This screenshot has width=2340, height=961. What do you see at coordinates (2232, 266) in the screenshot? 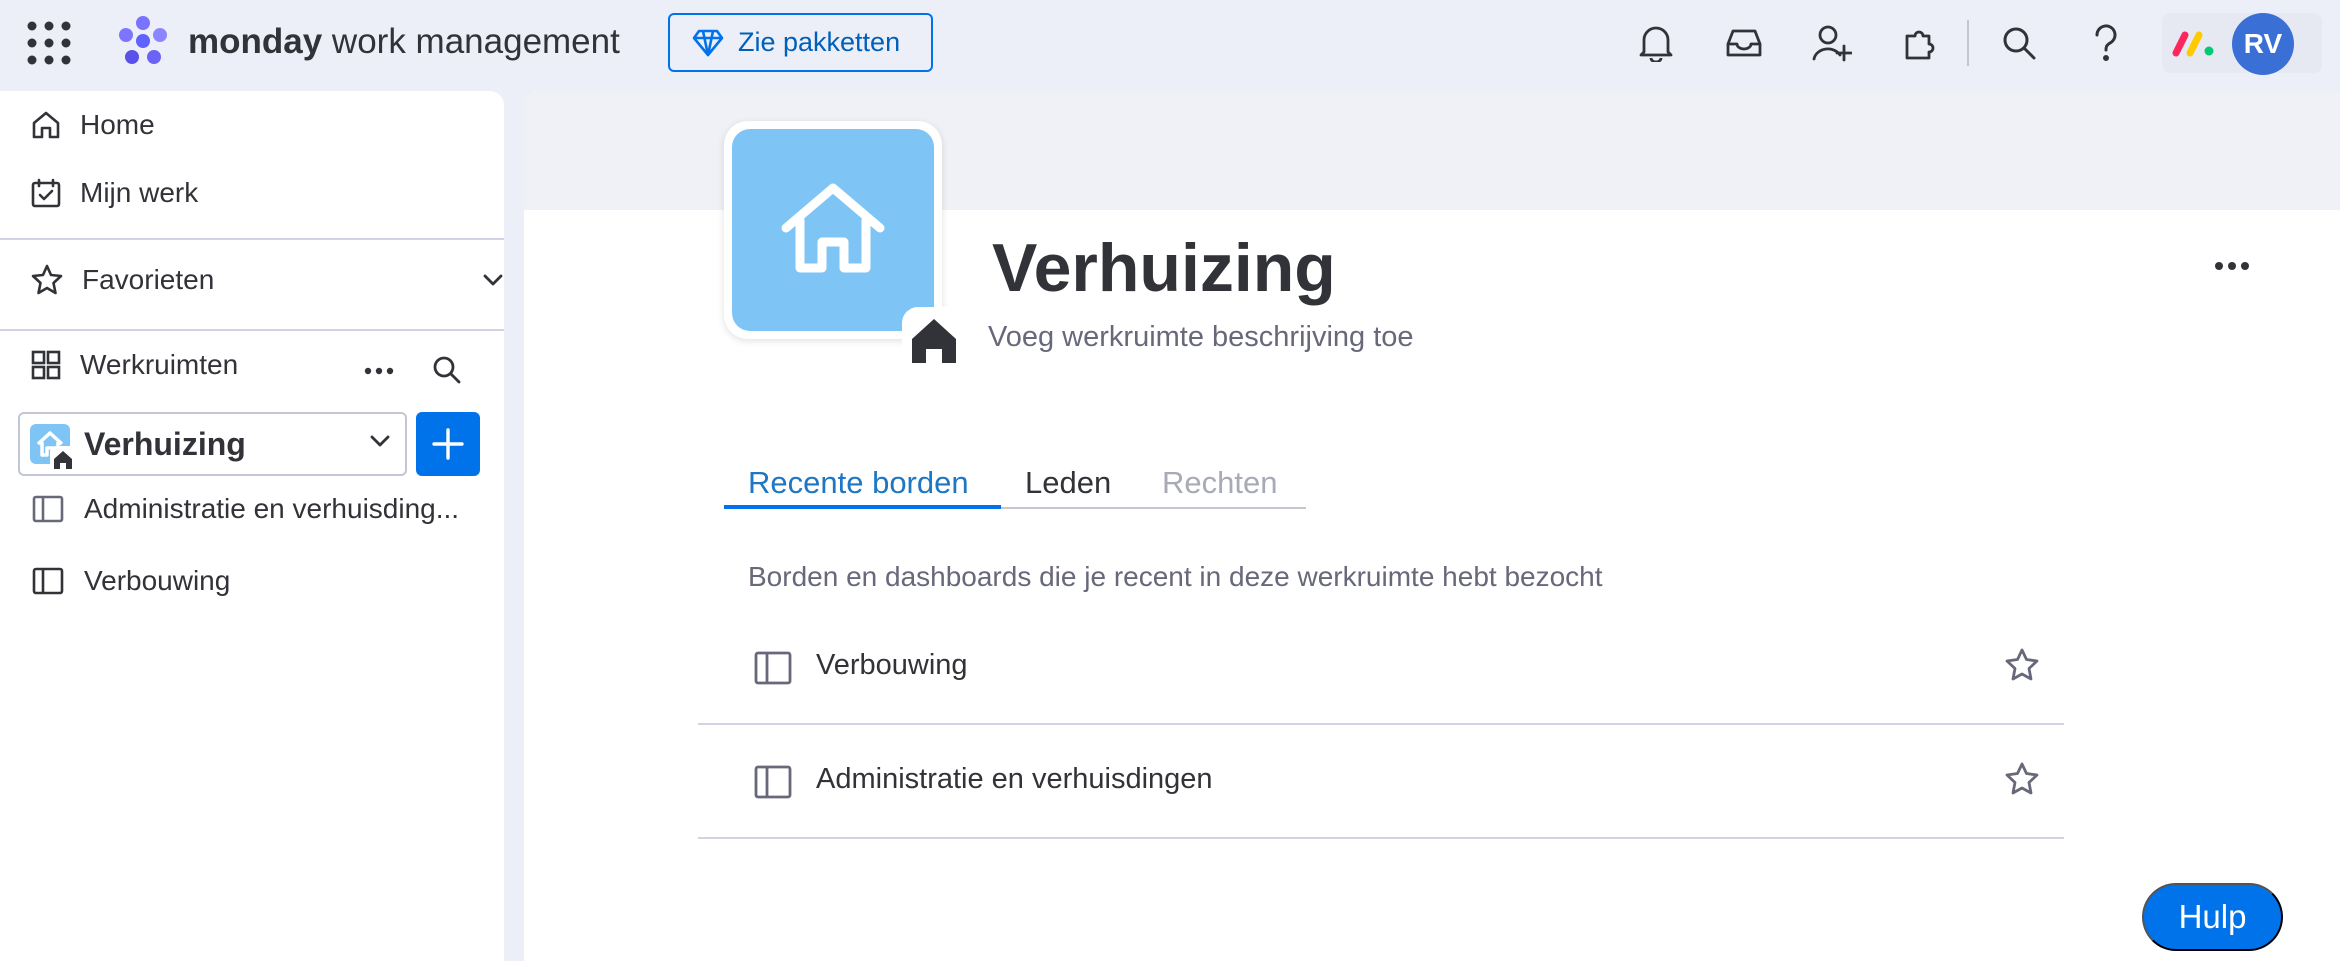
I see `more-options-icon` at bounding box center [2232, 266].